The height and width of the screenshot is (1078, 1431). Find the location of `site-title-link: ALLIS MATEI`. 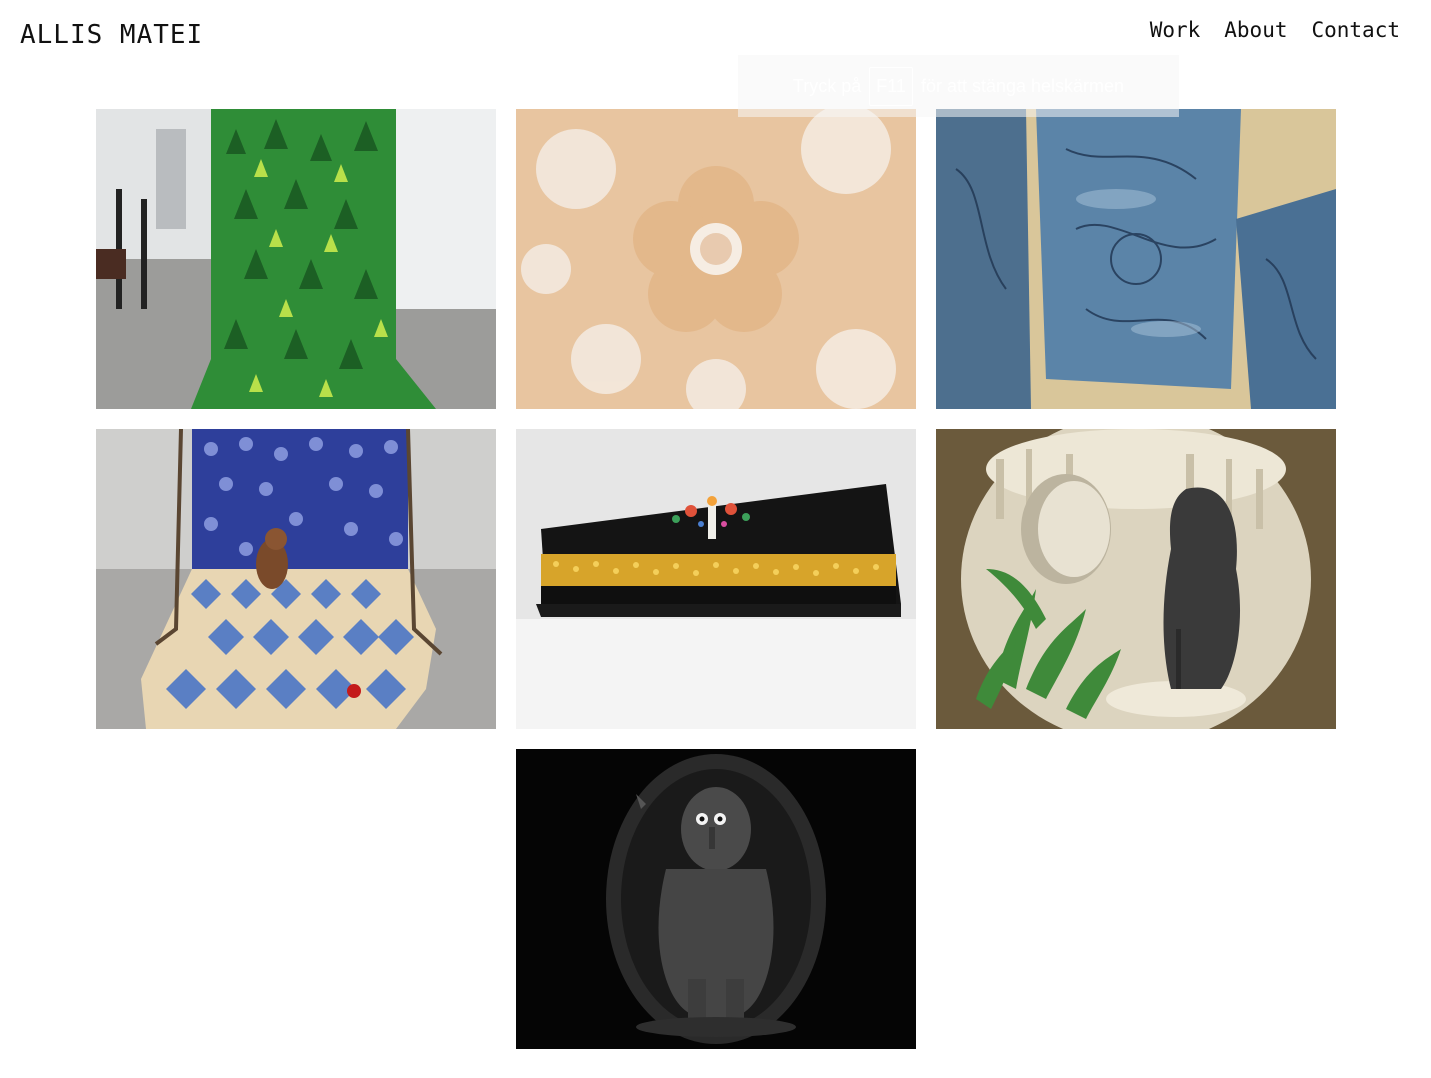

site-title-link: ALLIS MATEI is located at coordinates (111, 35).